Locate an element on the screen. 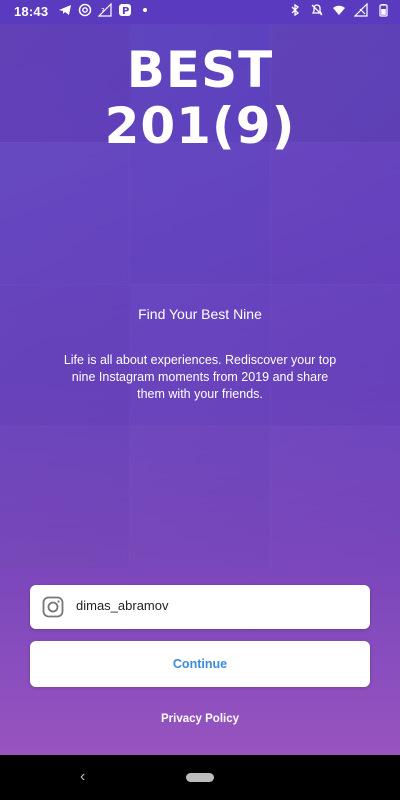 The height and width of the screenshot is (800, 400). bluetooth-icon is located at coordinates (295, 10).